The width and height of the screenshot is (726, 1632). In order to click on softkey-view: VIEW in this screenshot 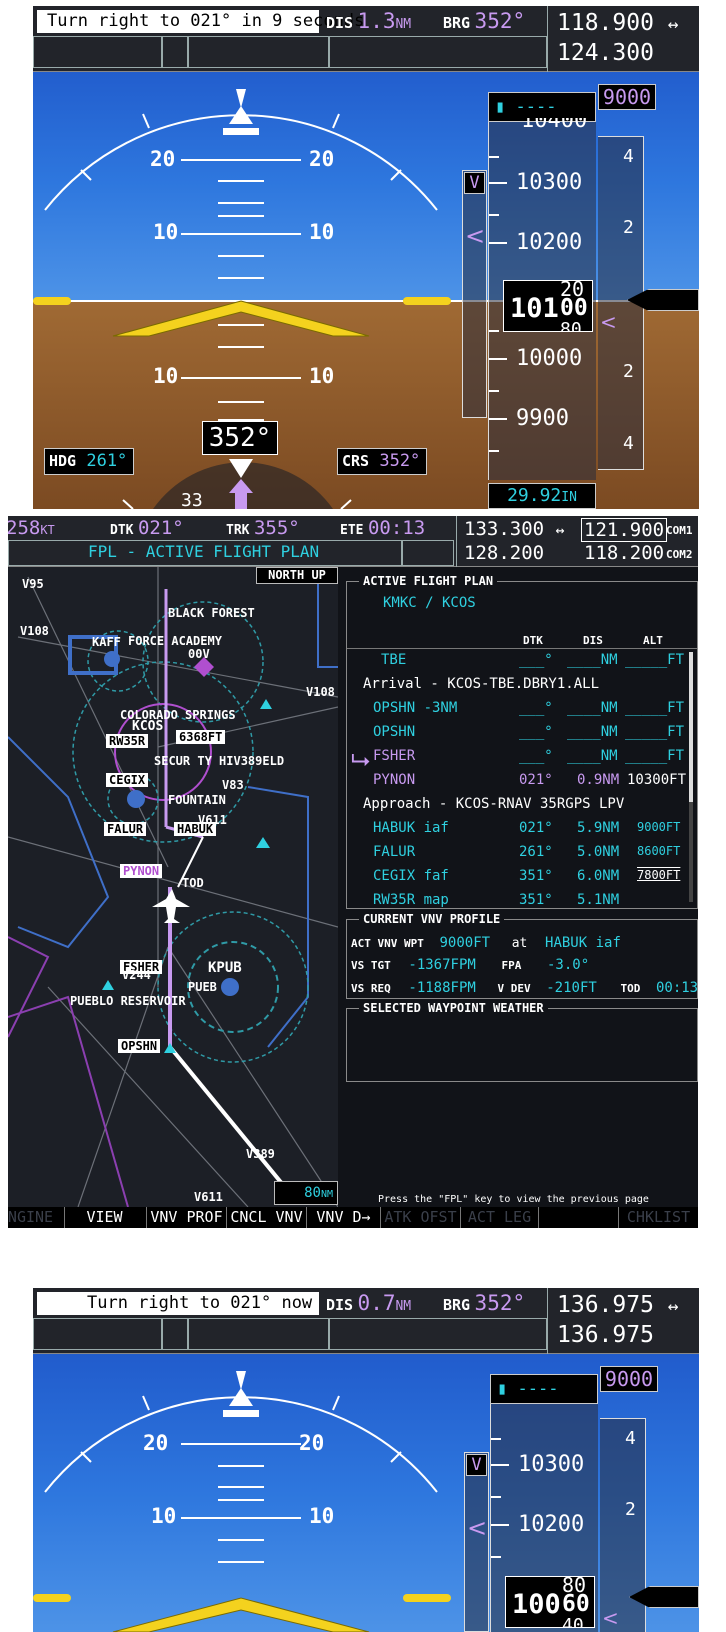, I will do `click(104, 1217)`.